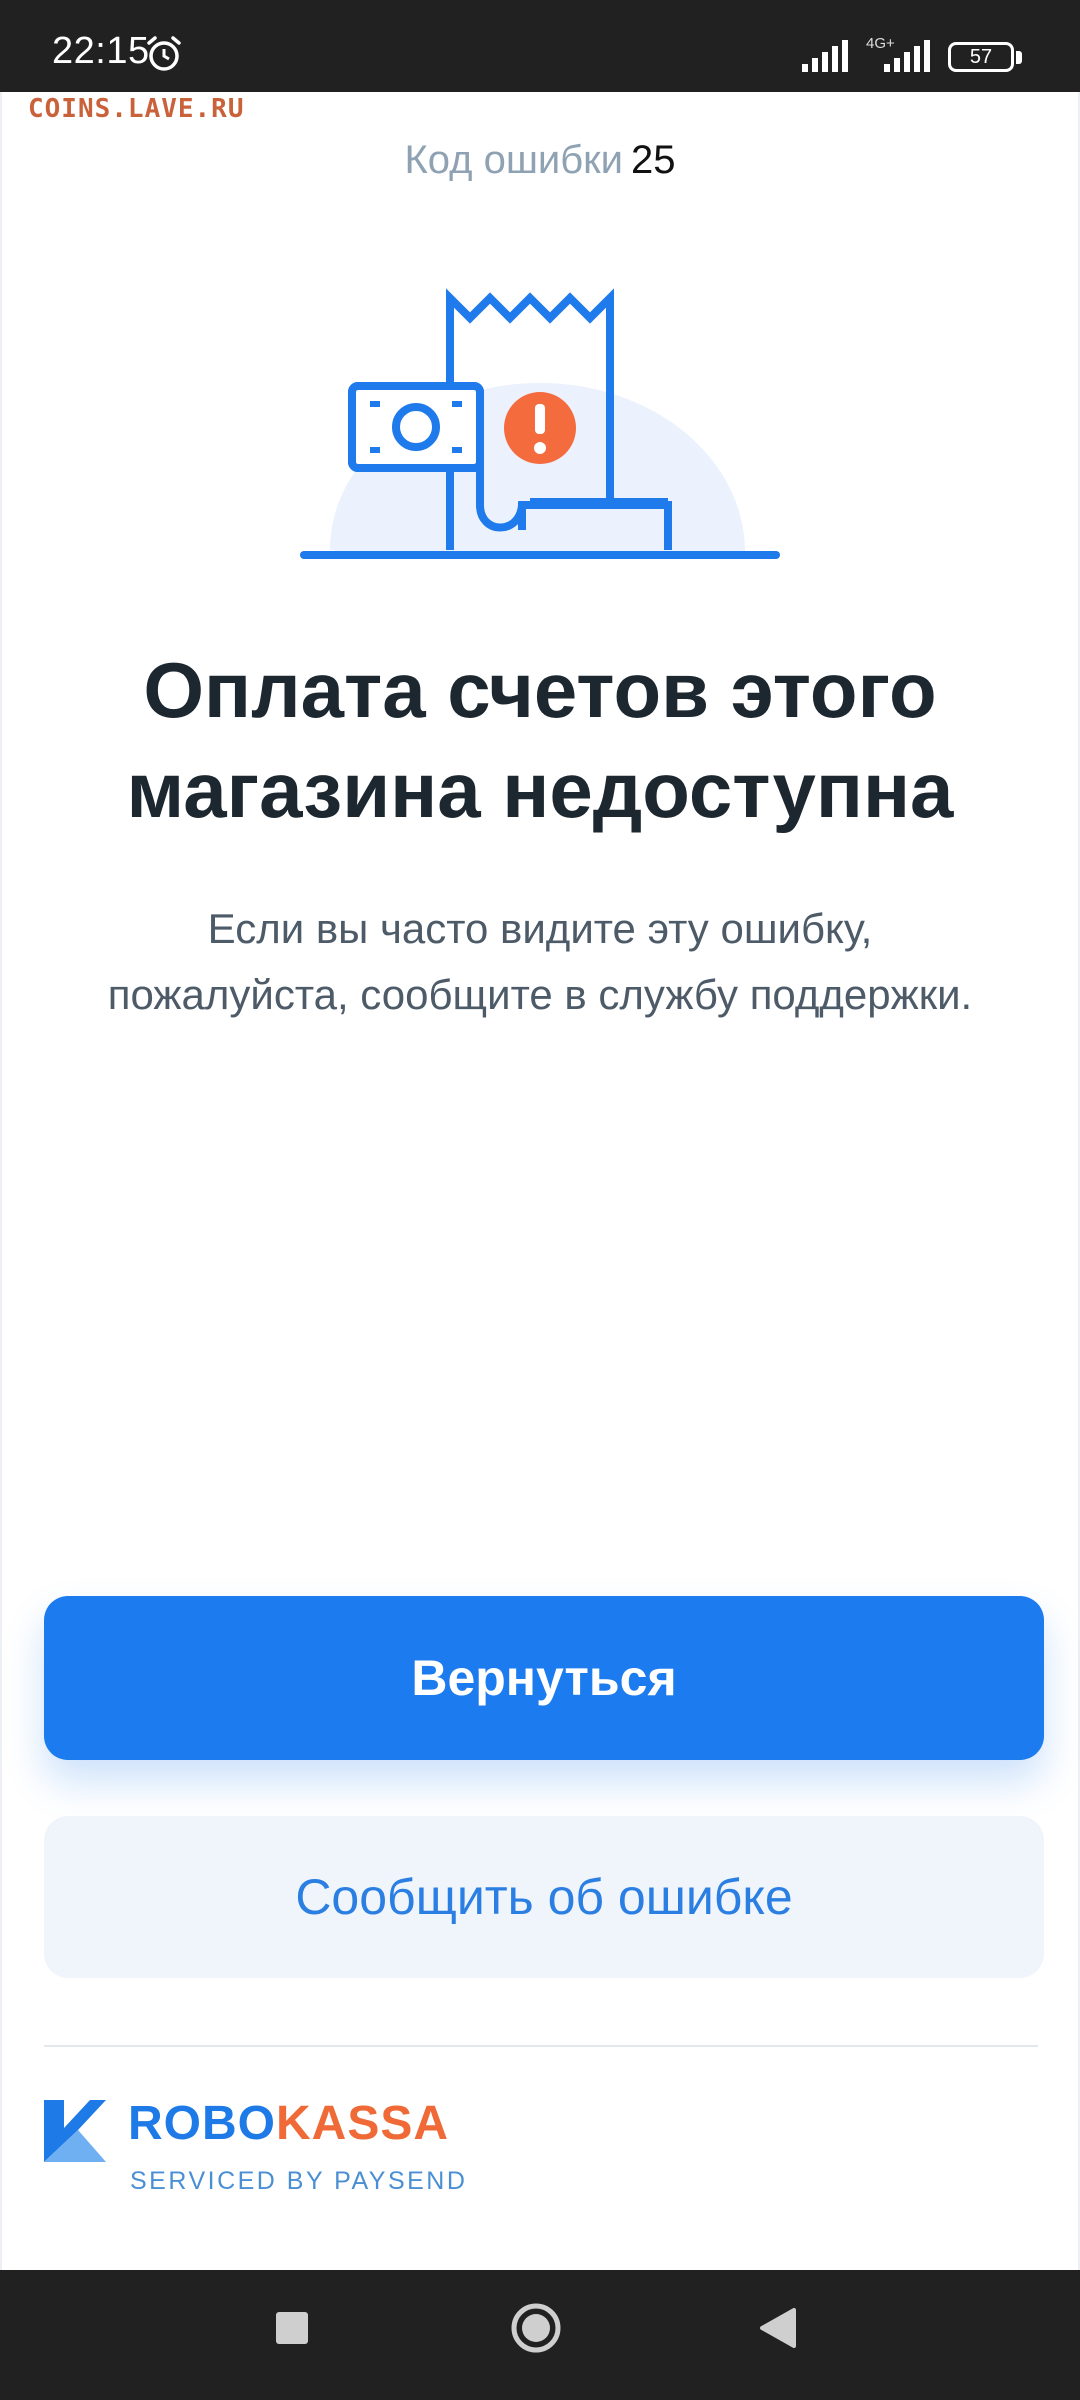  What do you see at coordinates (544, 1897) in the screenshot?
I see `report-error-button: Сообщить об ошибке` at bounding box center [544, 1897].